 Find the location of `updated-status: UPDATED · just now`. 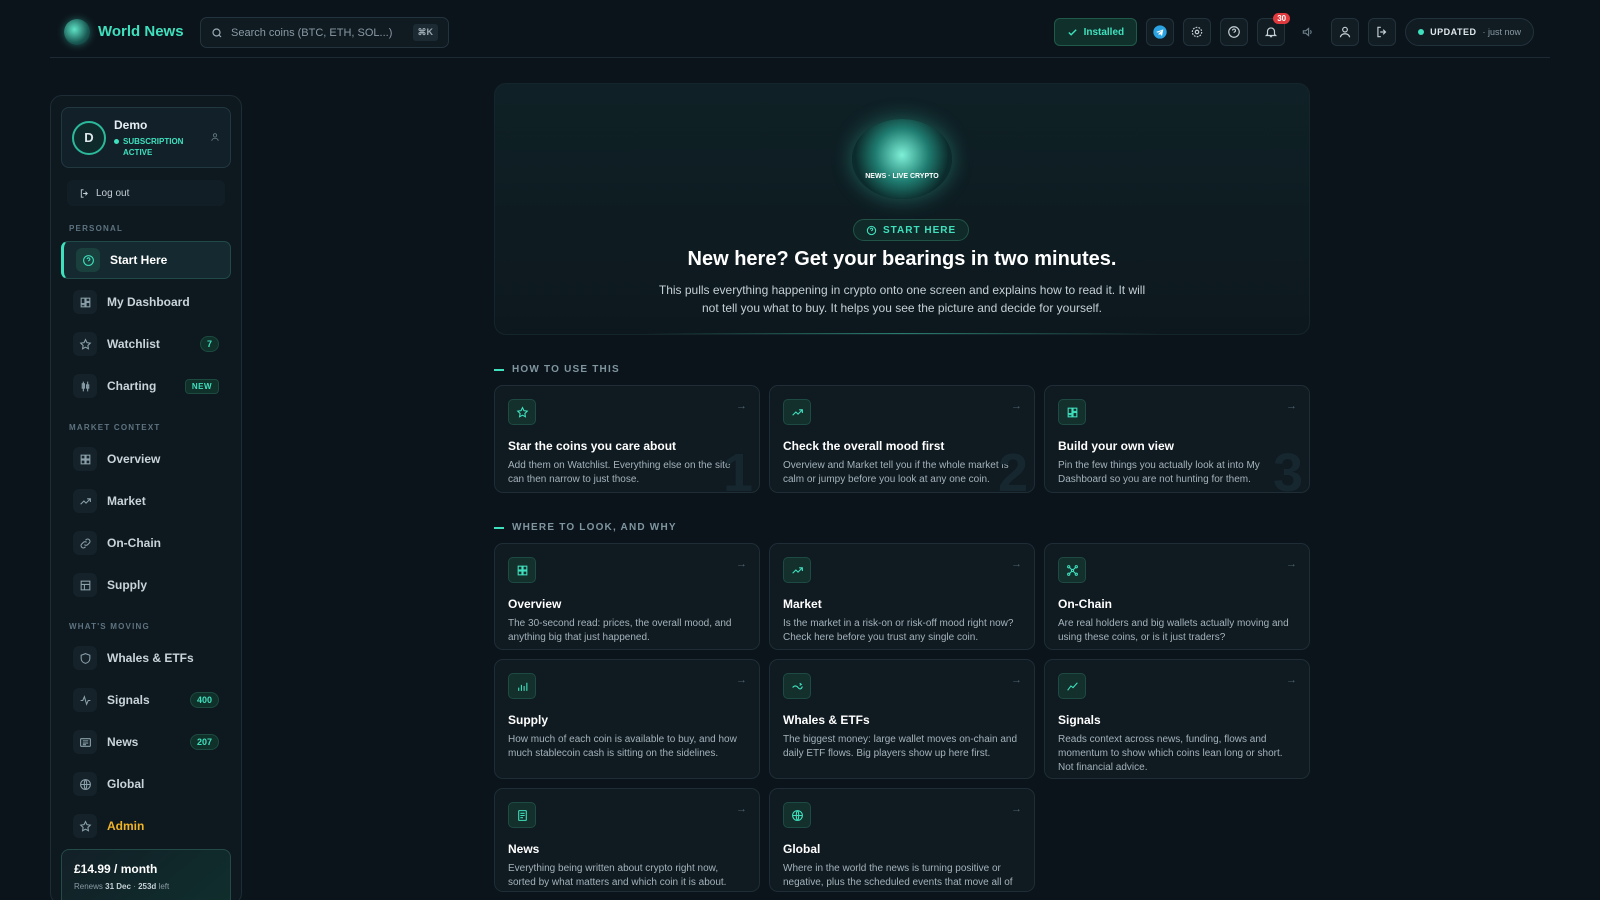

updated-status: UPDATED · just now is located at coordinates (1469, 32).